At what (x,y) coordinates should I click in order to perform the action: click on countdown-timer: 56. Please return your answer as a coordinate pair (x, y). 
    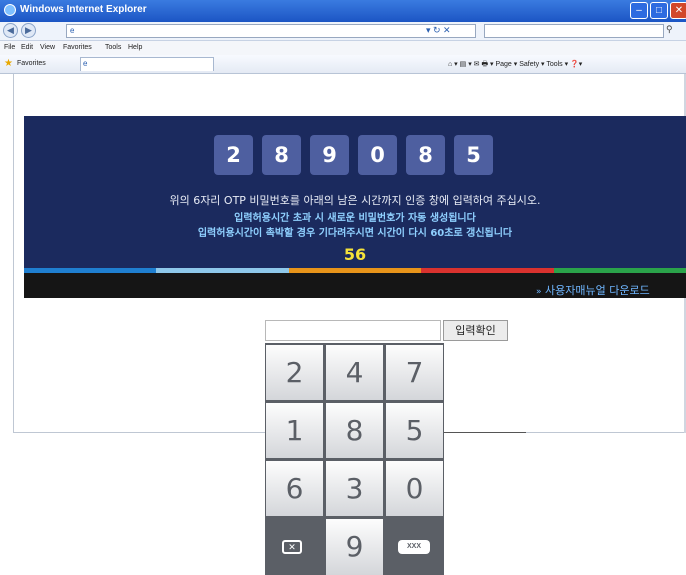
    Looking at the image, I should click on (355, 254).